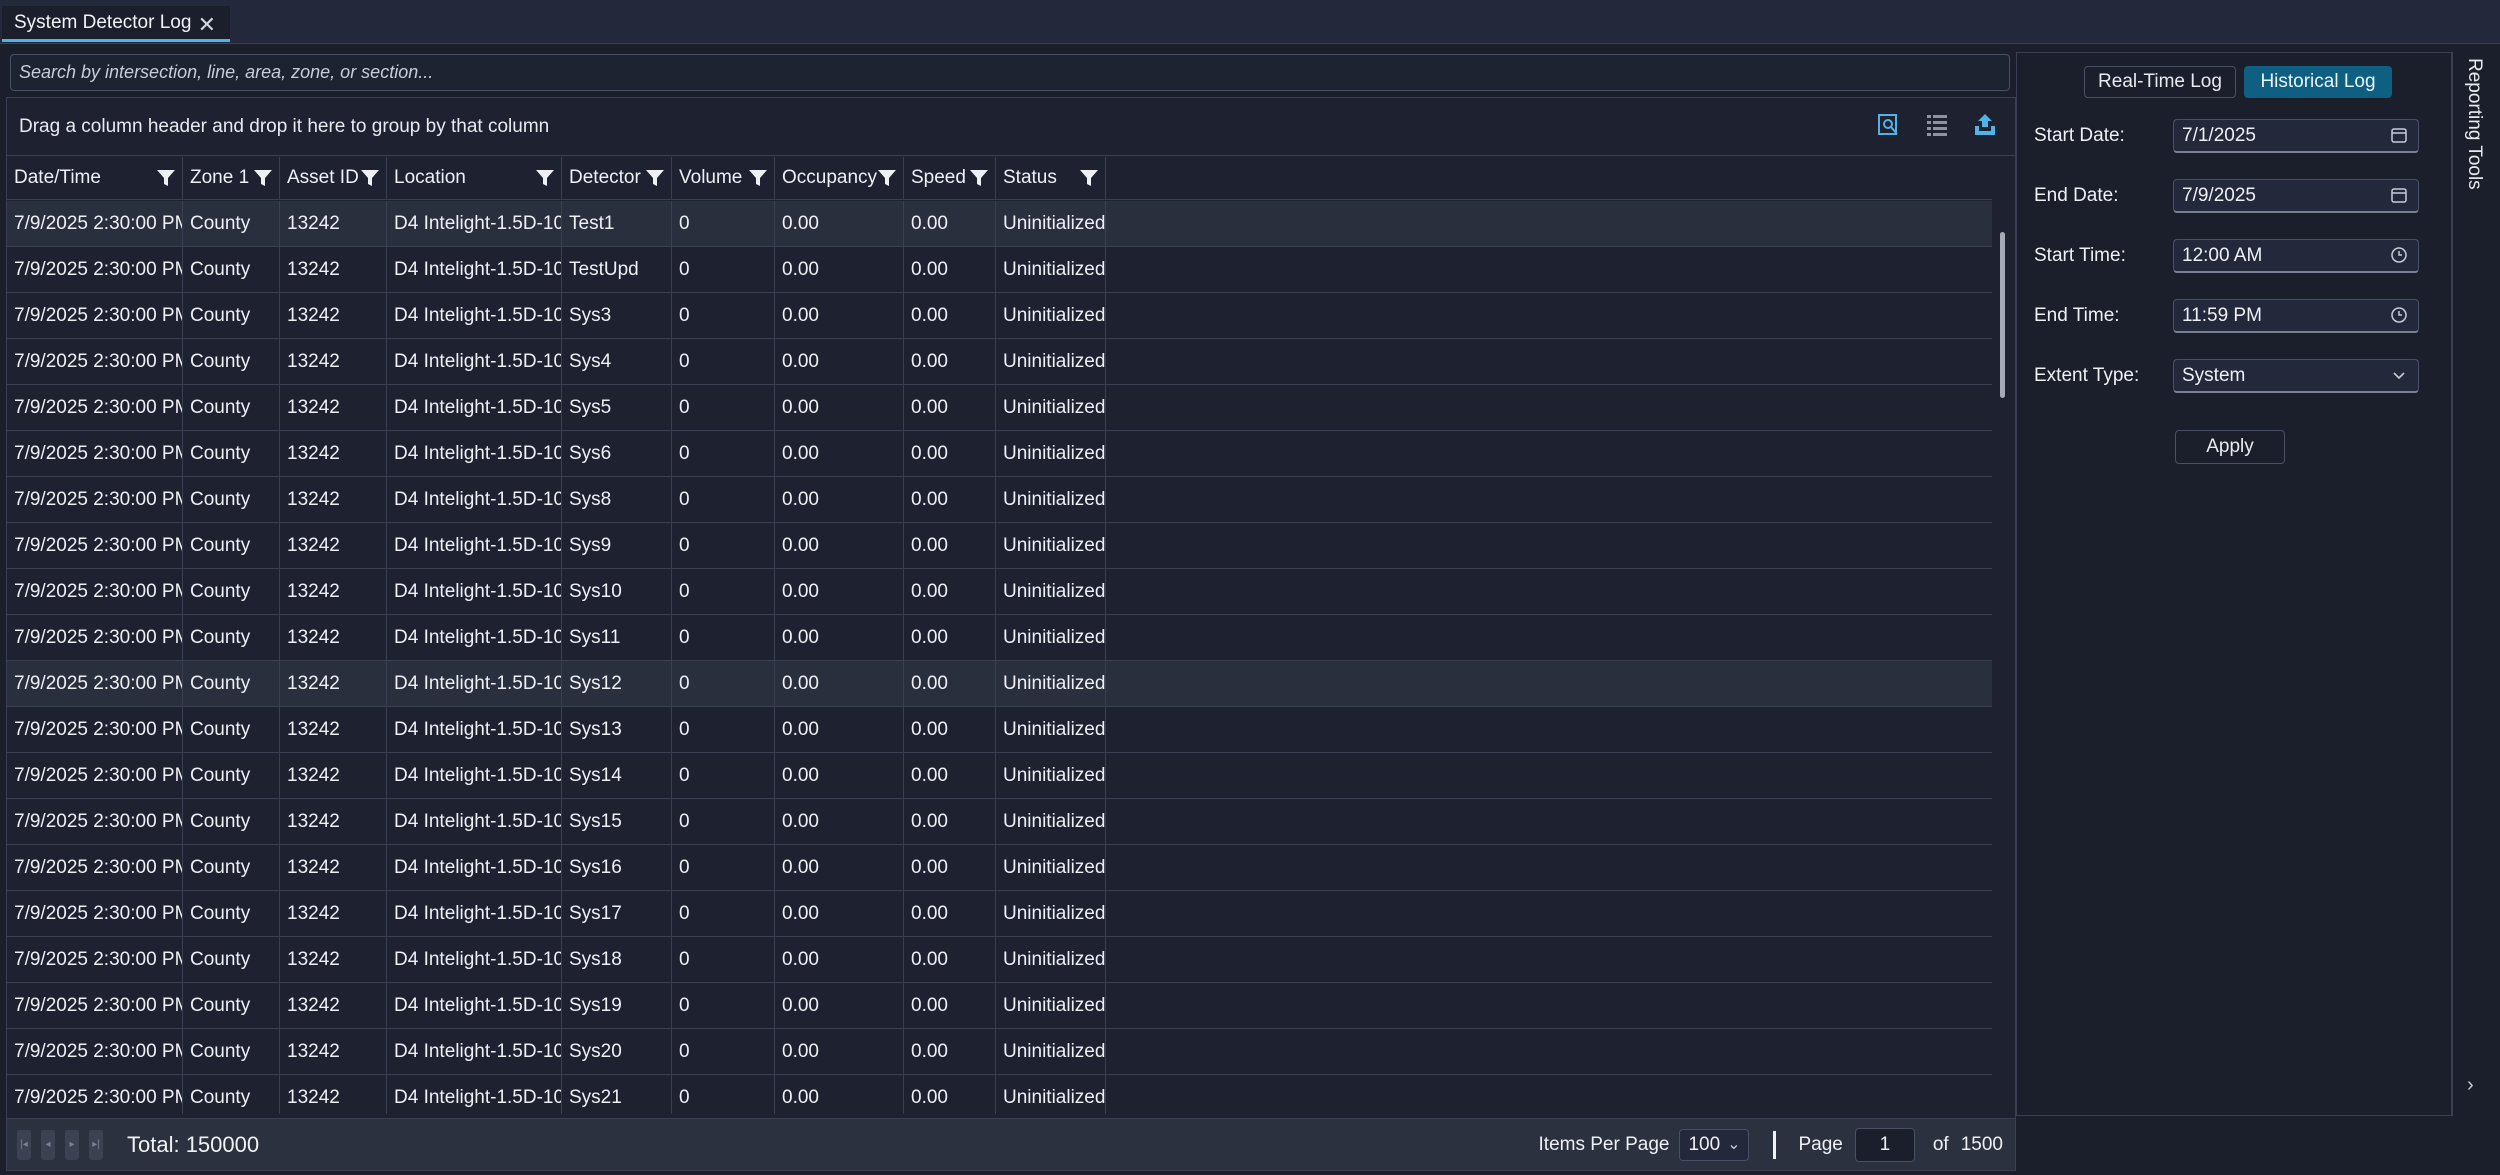  I want to click on vertical-scrollbar, so click(2002, 315).